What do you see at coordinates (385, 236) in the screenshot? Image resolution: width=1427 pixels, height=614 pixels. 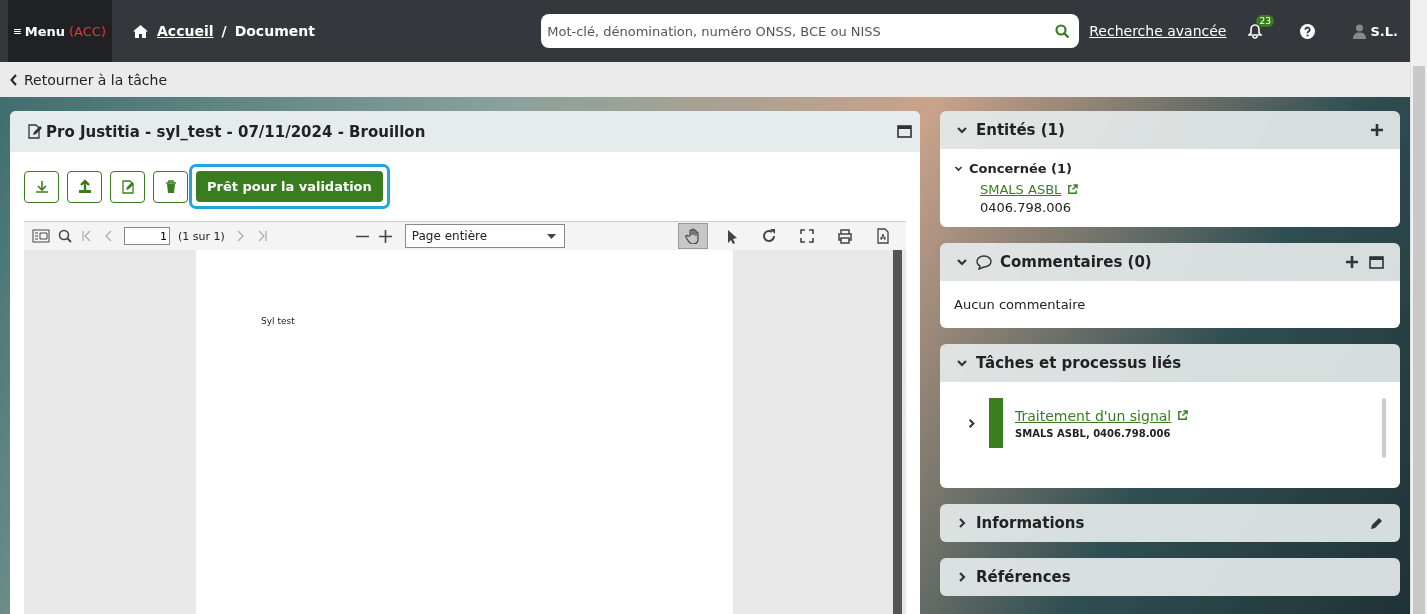 I see `zoom-in-icon` at bounding box center [385, 236].